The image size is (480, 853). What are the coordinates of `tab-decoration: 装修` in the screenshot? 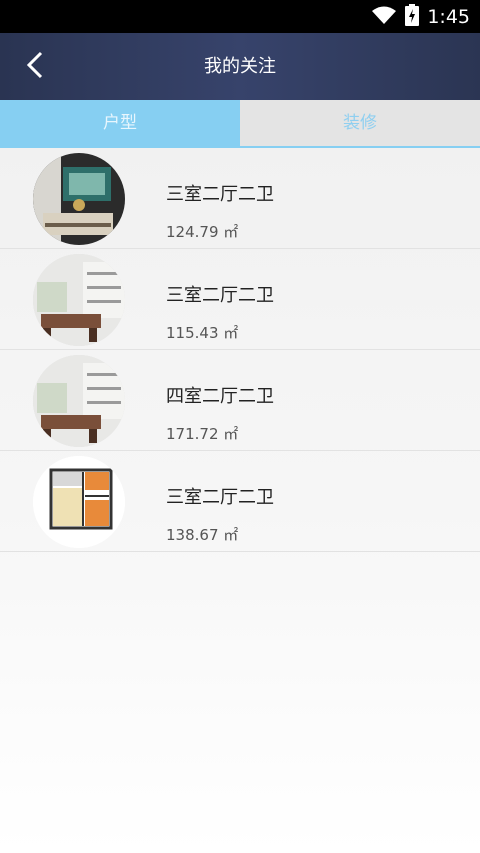 It's located at (360, 123).